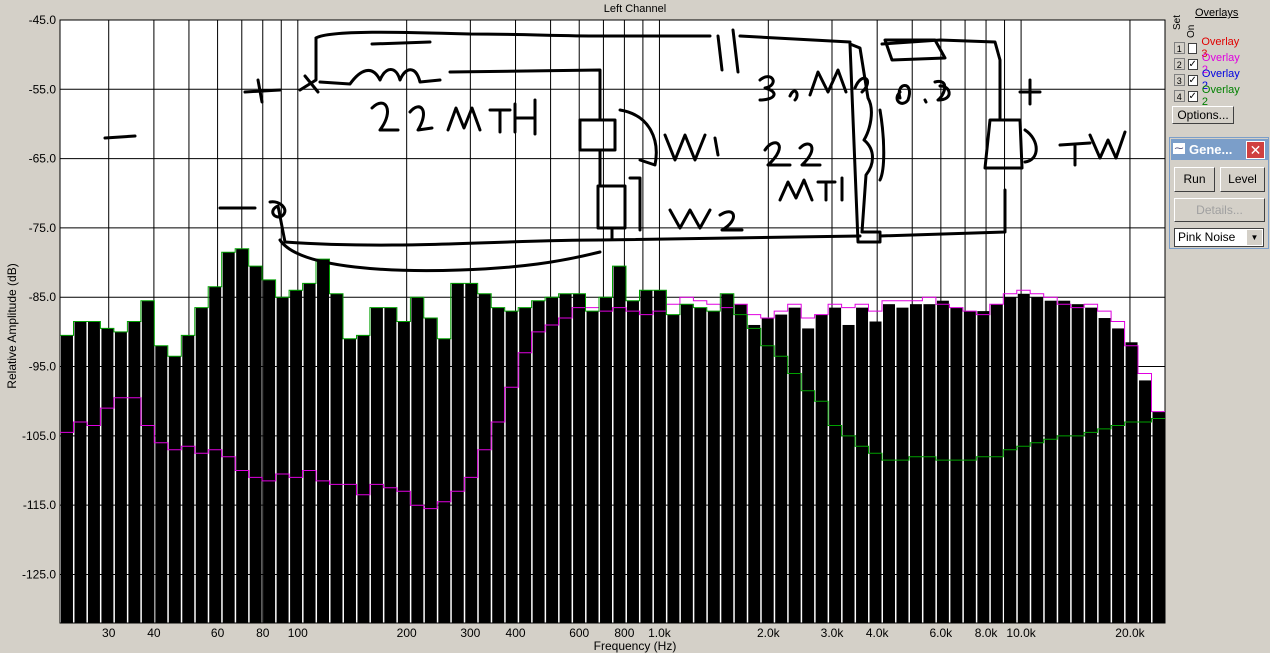 This screenshot has height=653, width=1270. Describe the element at coordinates (43, 297) in the screenshot. I see `y-tick-label: -85.0` at that location.